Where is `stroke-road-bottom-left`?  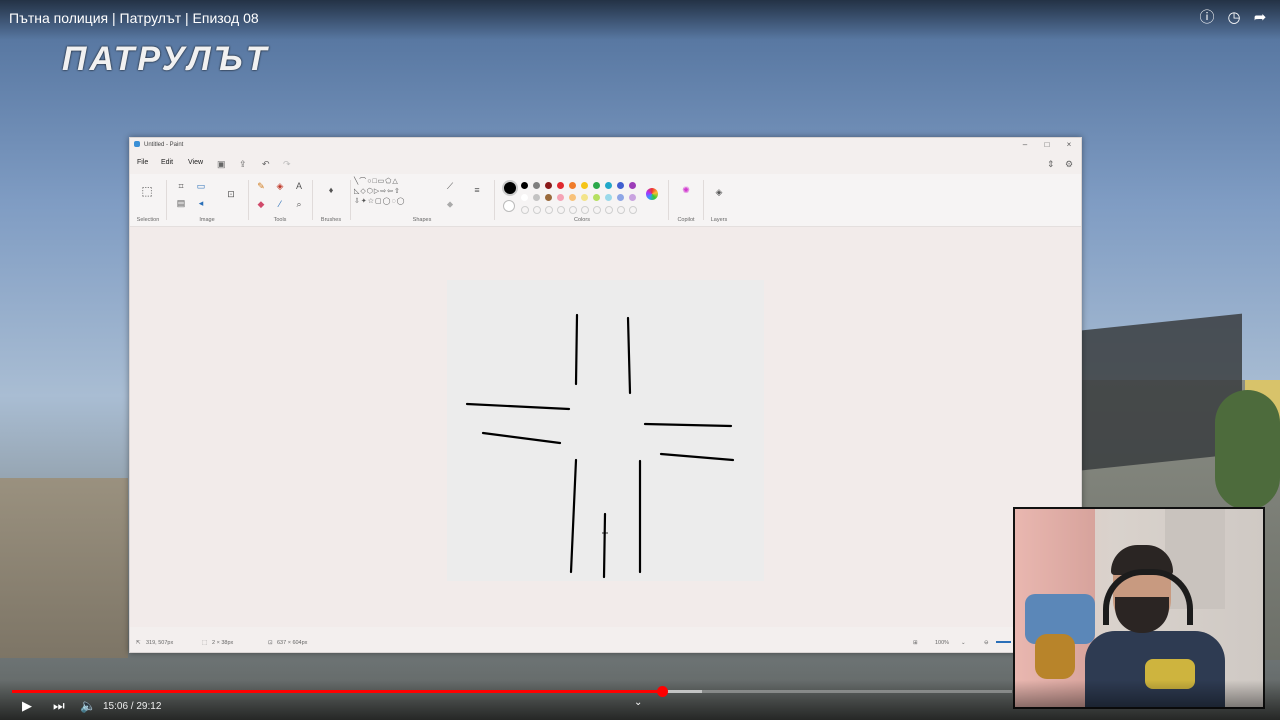
stroke-road-bottom-left is located at coordinates (573, 516).